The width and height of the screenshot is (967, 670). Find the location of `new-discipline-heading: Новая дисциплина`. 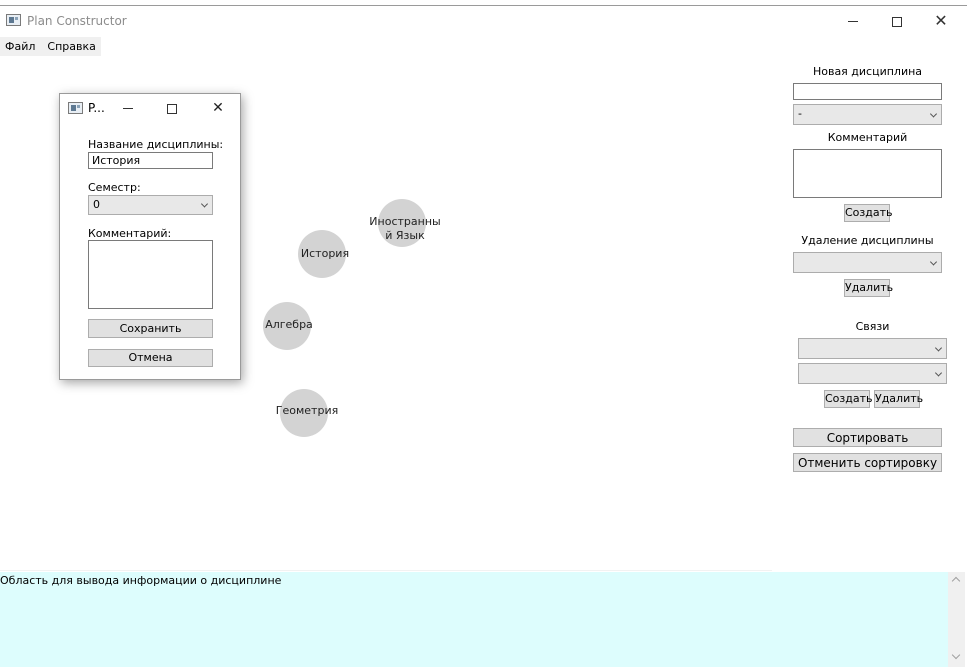

new-discipline-heading: Новая дисциплина is located at coordinates (867, 71).